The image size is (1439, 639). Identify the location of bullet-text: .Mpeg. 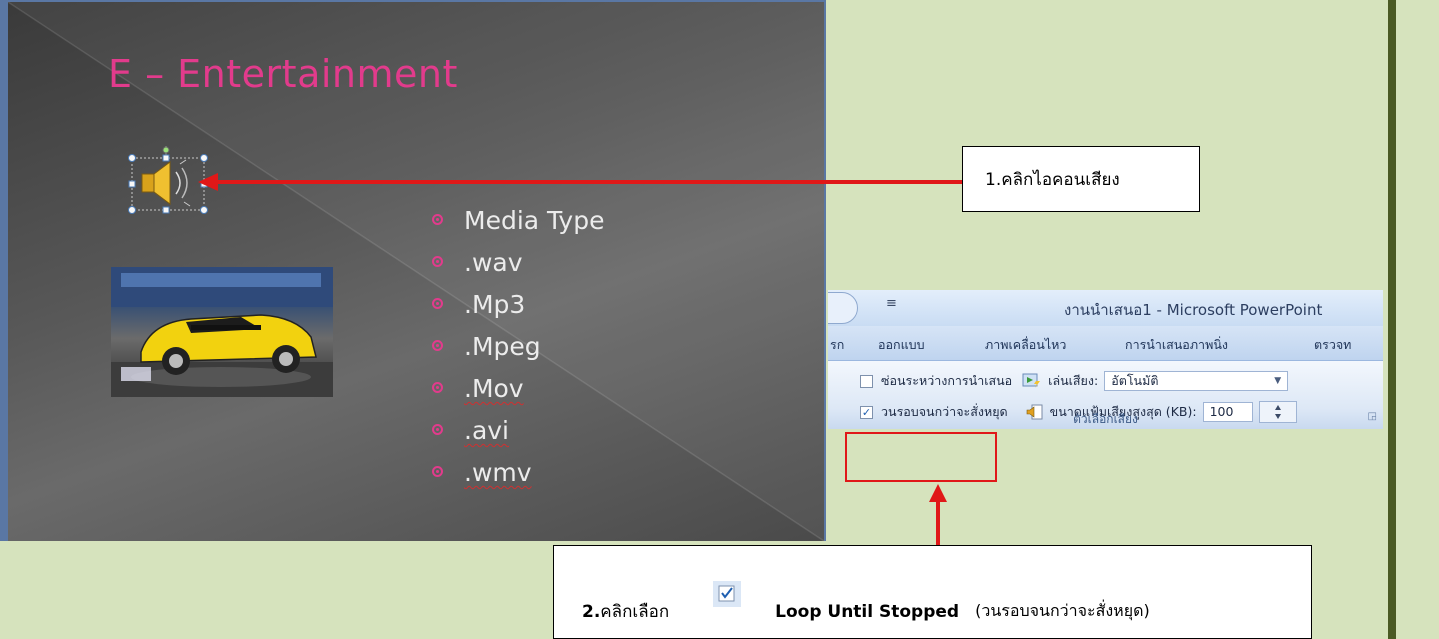
(502, 346).